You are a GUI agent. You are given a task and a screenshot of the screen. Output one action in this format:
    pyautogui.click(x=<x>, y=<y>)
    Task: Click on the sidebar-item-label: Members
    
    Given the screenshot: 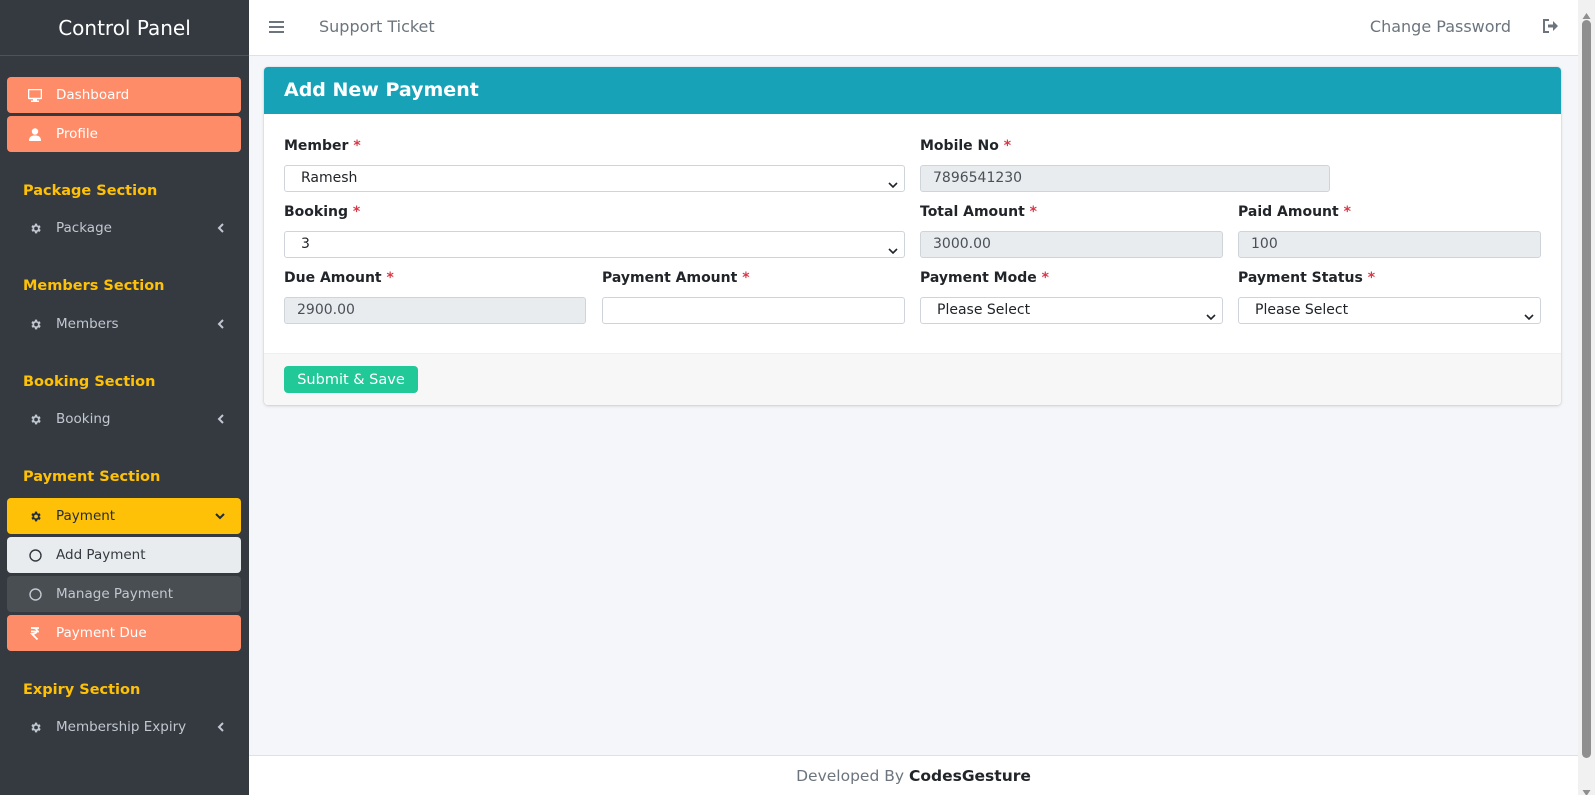 What is the action you would take?
    pyautogui.click(x=87, y=324)
    